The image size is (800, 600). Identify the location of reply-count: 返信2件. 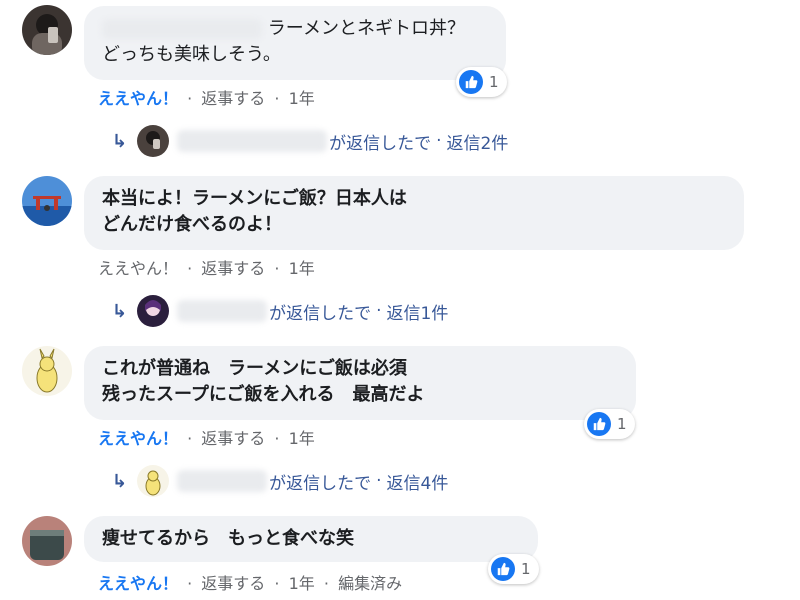
(477, 143).